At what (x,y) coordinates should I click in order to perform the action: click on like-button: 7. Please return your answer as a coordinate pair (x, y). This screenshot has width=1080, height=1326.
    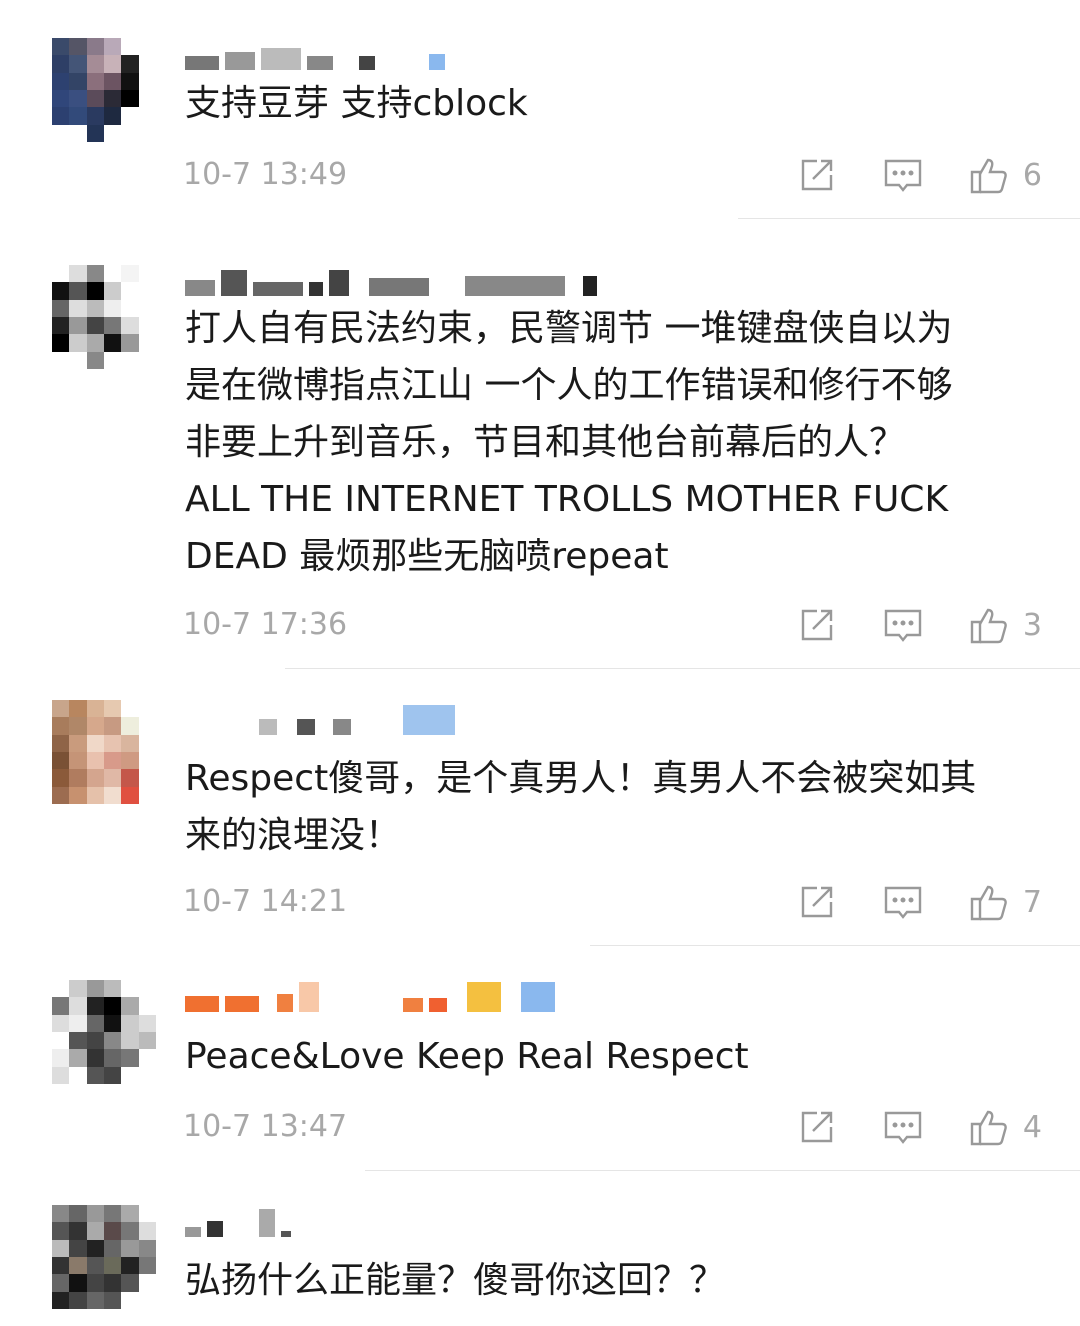
    Looking at the image, I should click on (1005, 902).